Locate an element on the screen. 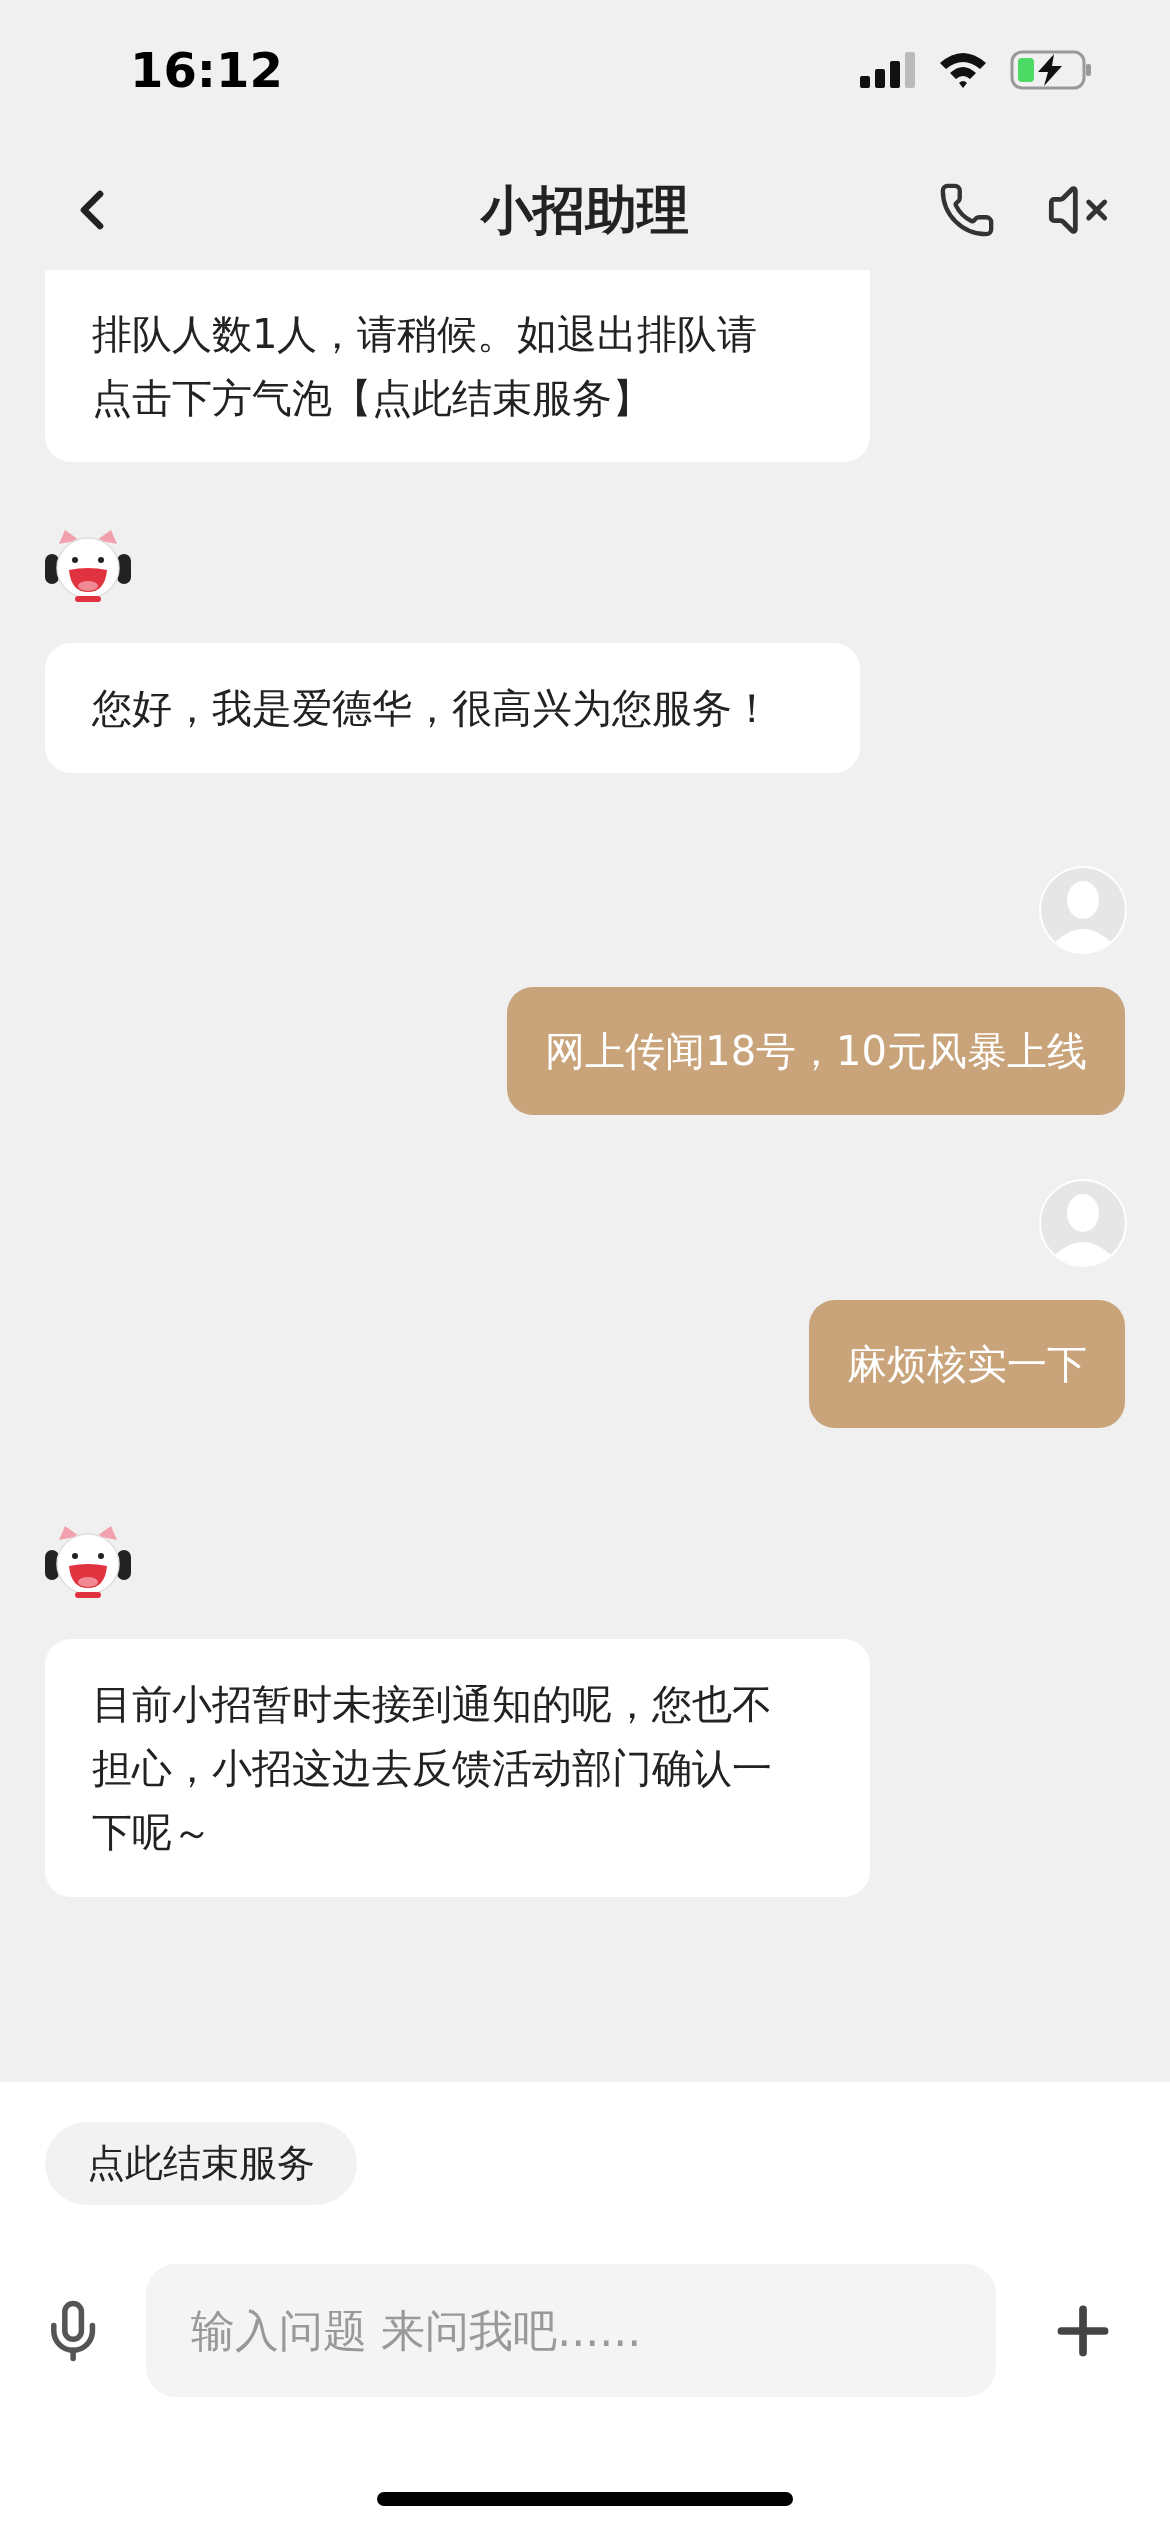 The image size is (1170, 2532). battery-icon is located at coordinates (1051, 70).